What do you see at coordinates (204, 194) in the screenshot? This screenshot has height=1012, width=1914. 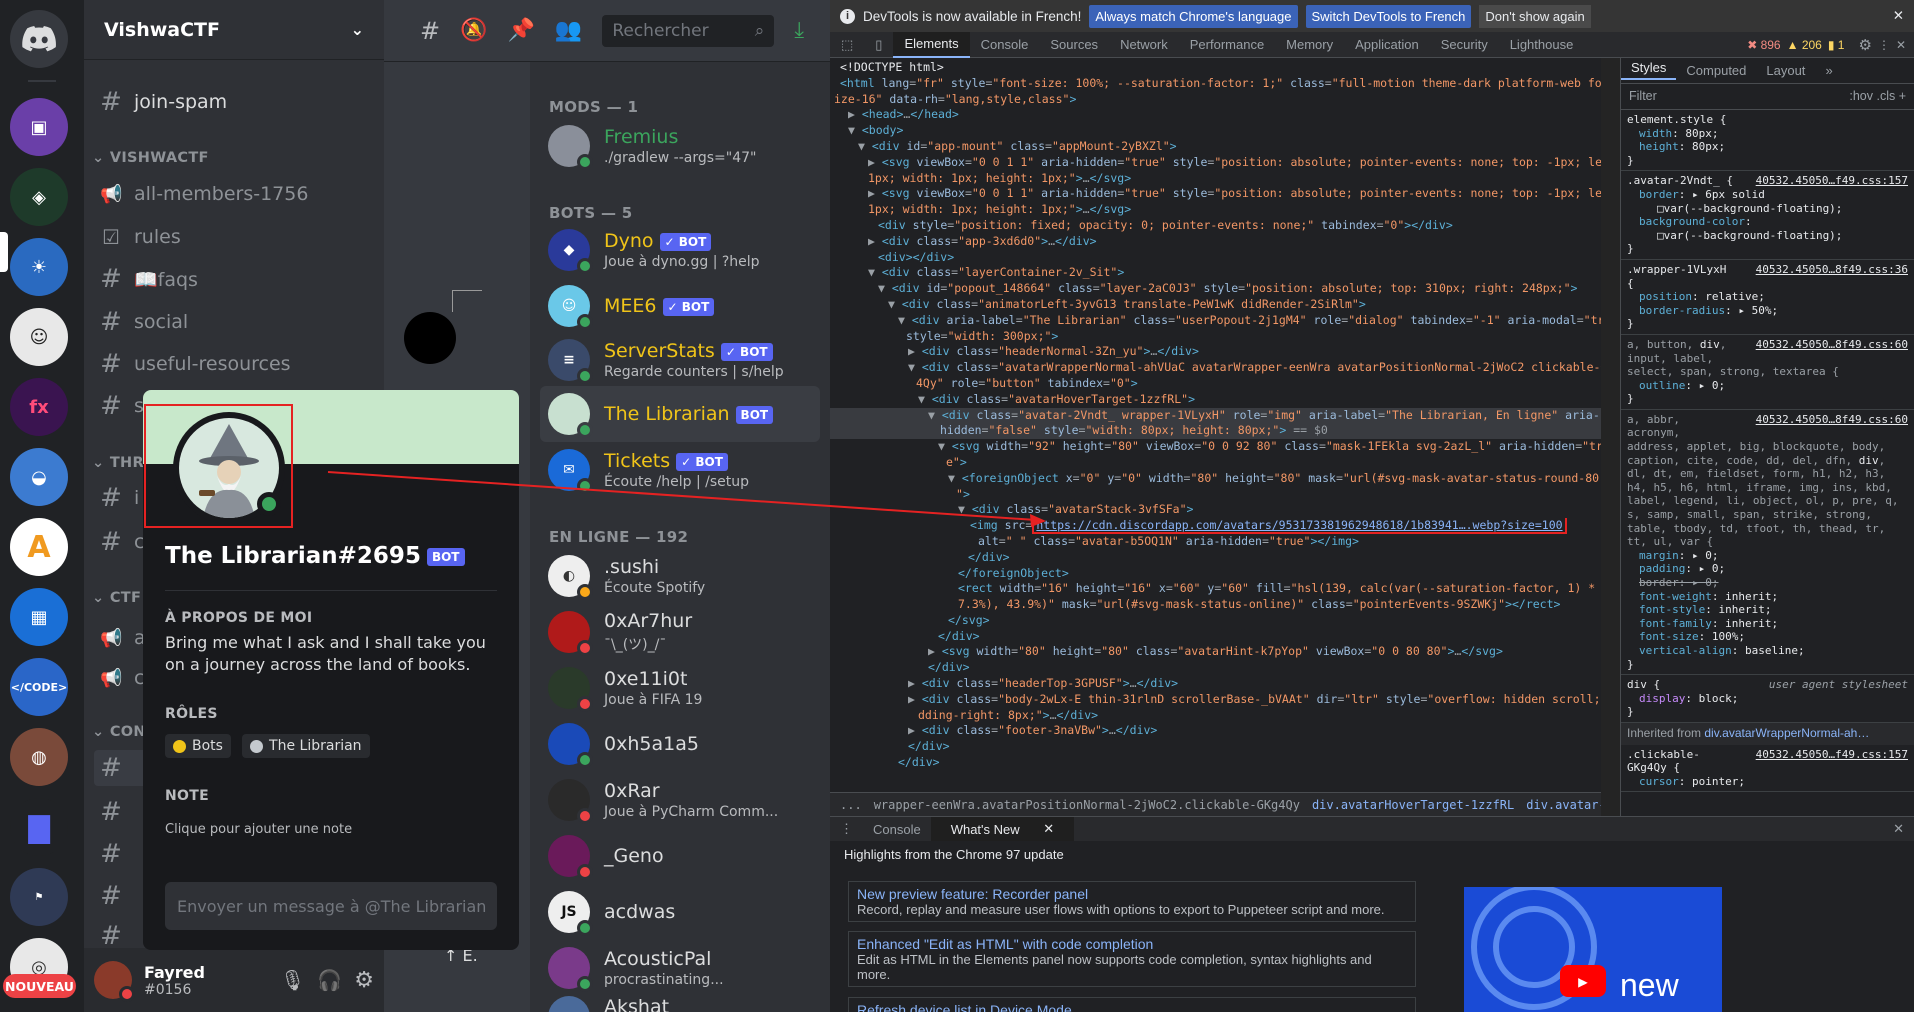 I see `channel-item: 📢 all-members-1756` at bounding box center [204, 194].